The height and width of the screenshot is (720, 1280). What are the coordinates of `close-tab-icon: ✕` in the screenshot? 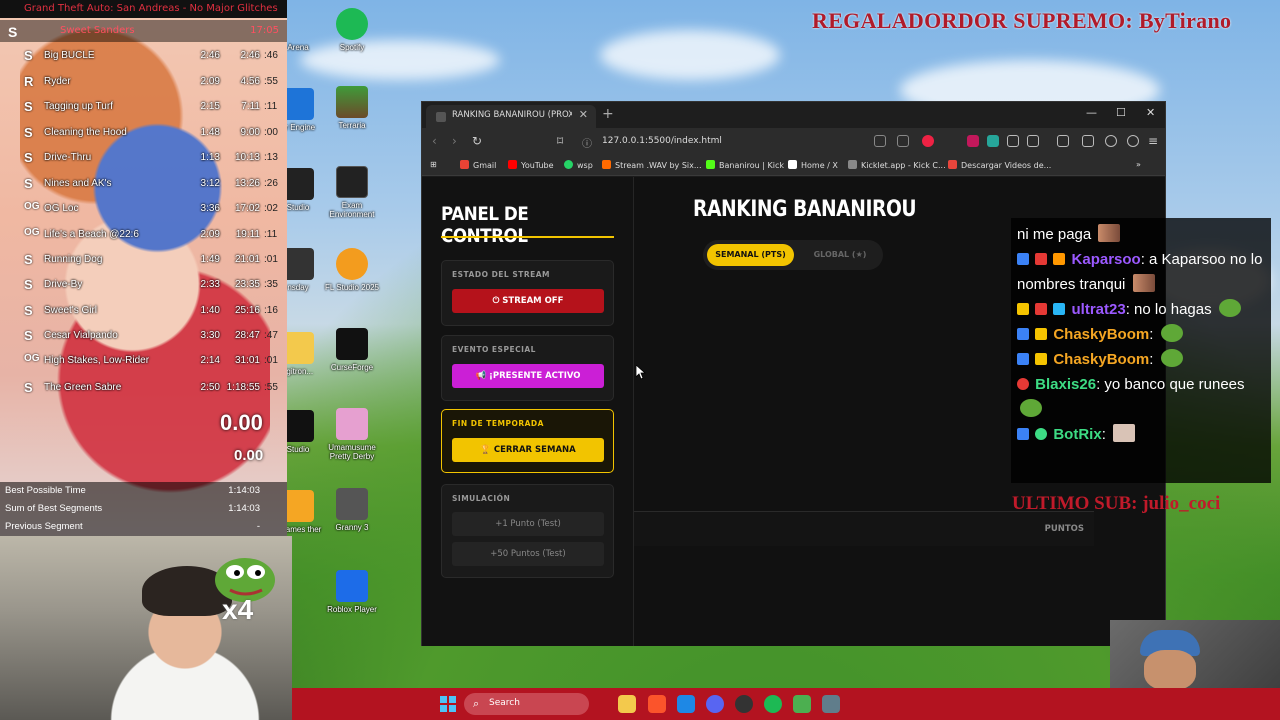 It's located at (583, 114).